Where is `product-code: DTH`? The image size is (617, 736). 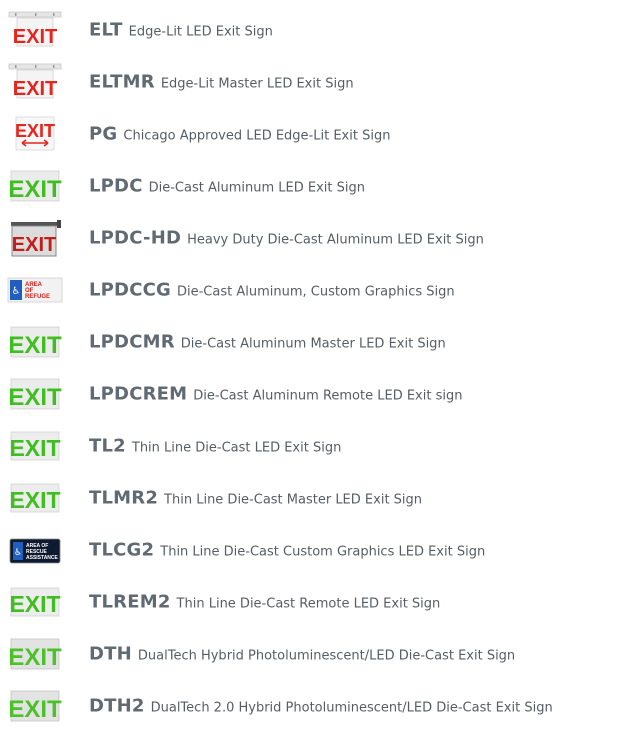
product-code: DTH is located at coordinates (110, 654).